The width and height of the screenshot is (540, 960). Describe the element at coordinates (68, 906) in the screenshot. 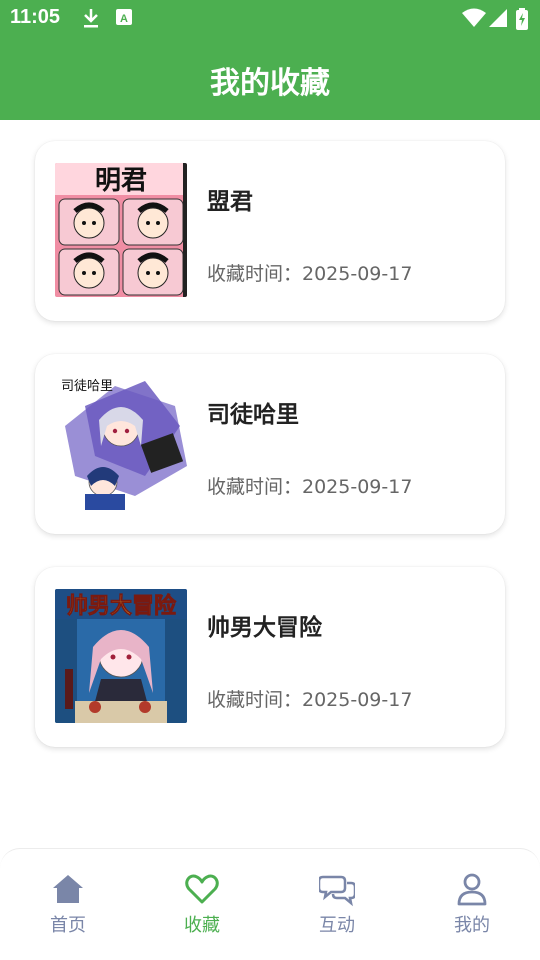

I see `nav-item-home: 首页` at that location.